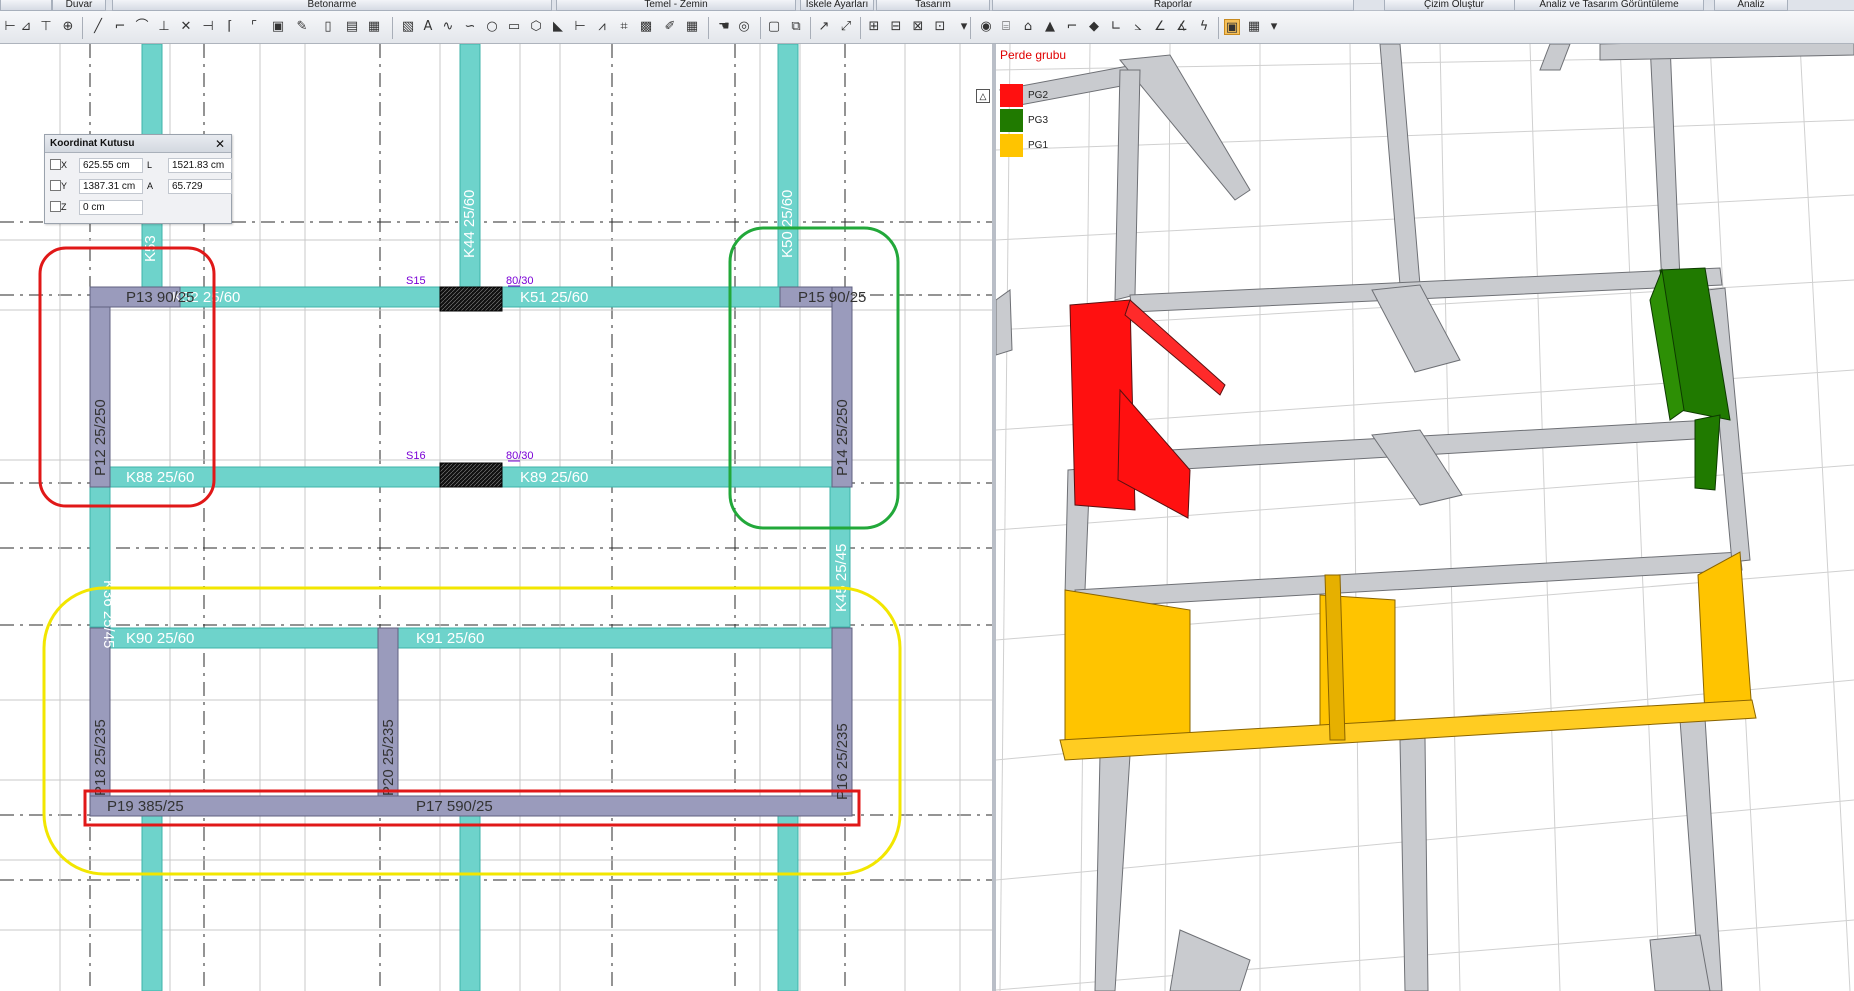 Image resolution: width=1854 pixels, height=991 pixels. Describe the element at coordinates (120, 27) in the screenshot. I see `polyline-icon: ⌐` at that location.